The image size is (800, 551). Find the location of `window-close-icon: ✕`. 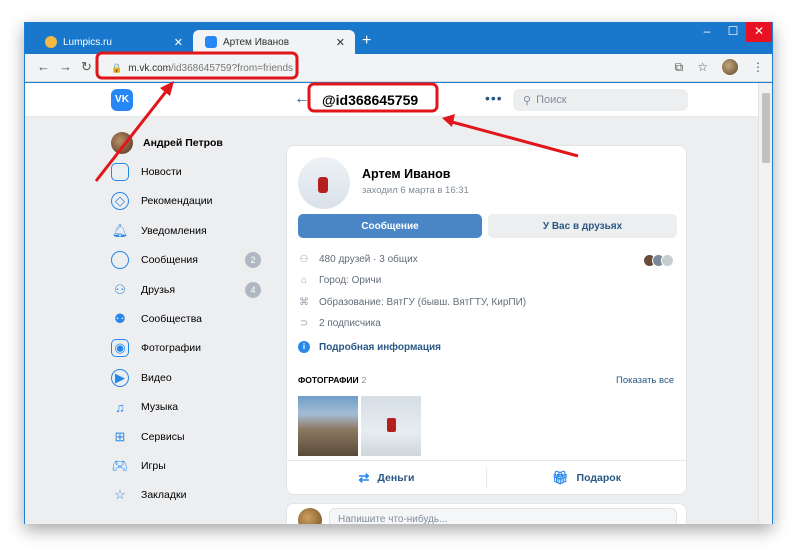

window-close-icon: ✕ is located at coordinates (759, 32).